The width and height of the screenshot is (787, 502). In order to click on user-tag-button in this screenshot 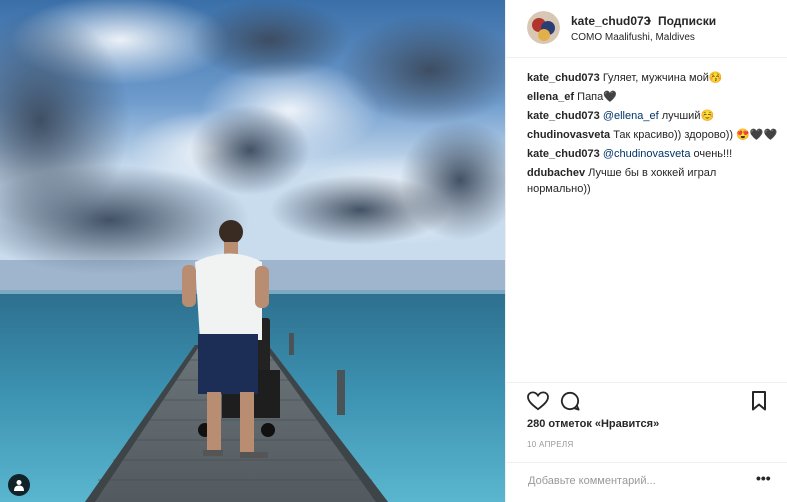, I will do `click(19, 485)`.